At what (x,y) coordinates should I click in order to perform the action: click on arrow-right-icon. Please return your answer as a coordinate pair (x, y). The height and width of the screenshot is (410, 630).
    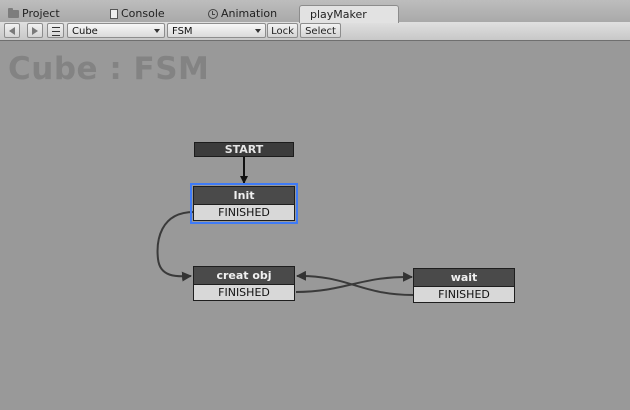
    Looking at the image, I should click on (35, 31).